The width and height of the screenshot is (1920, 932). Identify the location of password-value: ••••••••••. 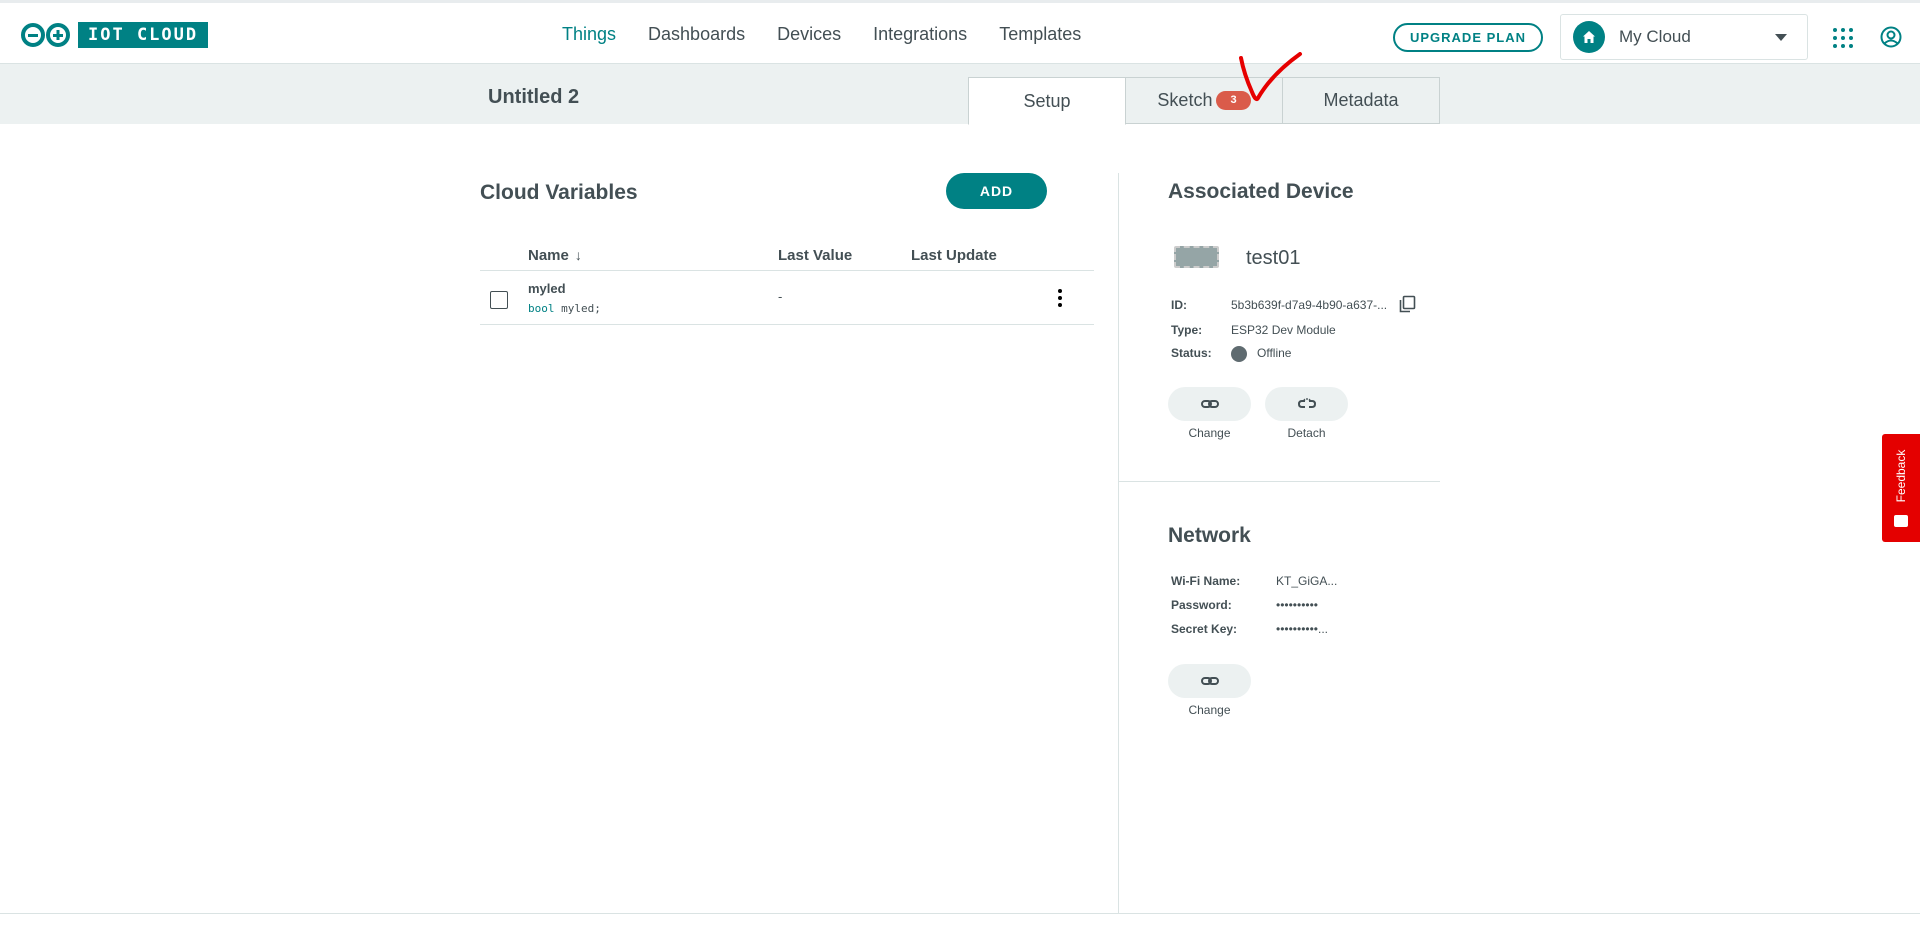
(1297, 605).